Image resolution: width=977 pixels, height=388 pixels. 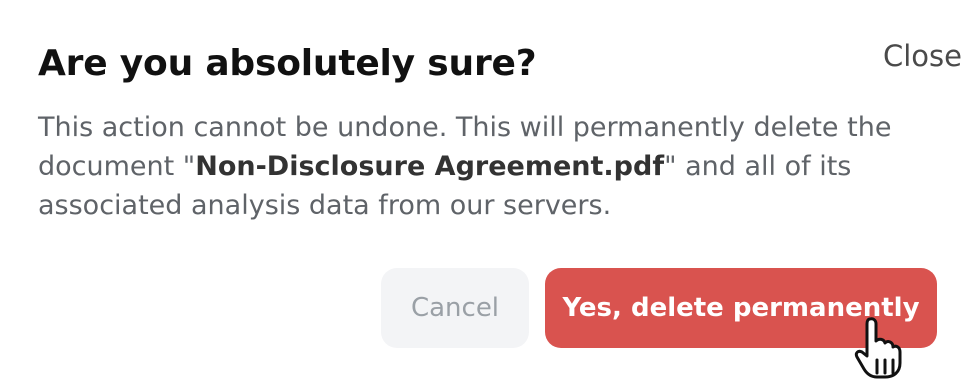 I want to click on delete-permanently-button: Yes, delete permanently, so click(x=741, y=308).